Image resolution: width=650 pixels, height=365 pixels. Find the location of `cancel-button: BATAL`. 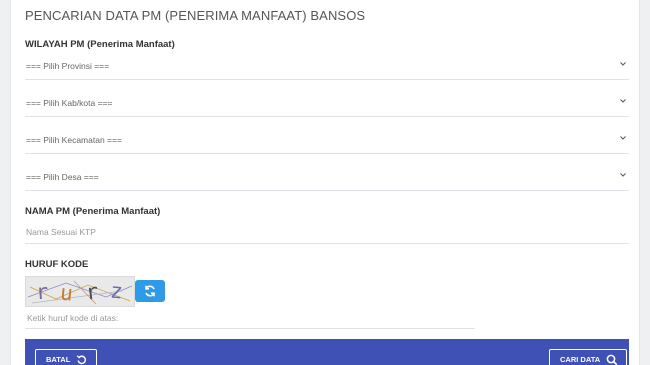

cancel-button: BATAL is located at coordinates (66, 357).